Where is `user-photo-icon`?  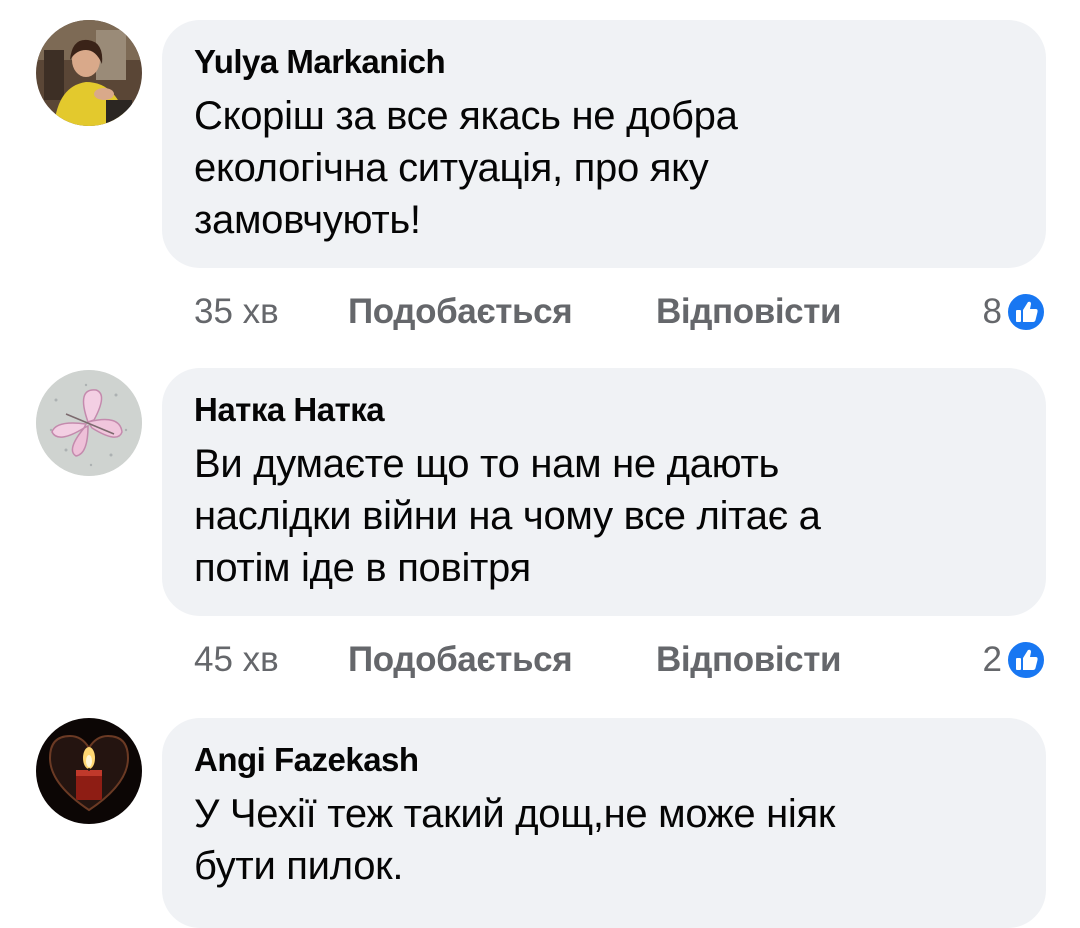 user-photo-icon is located at coordinates (89, 73).